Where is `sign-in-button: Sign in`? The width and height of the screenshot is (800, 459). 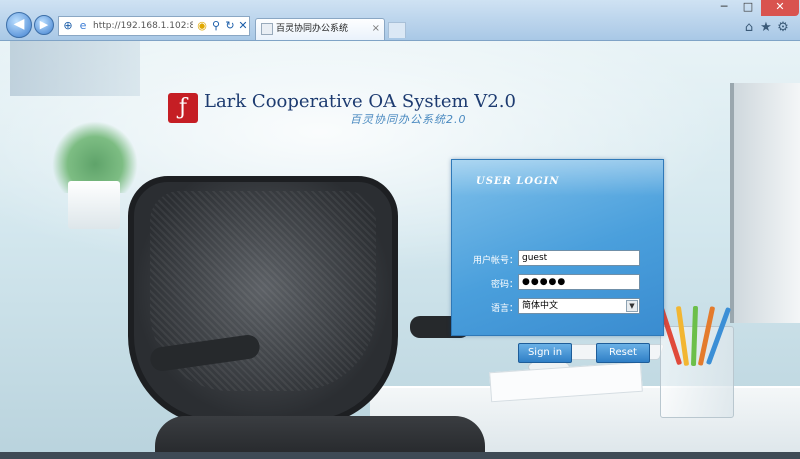 sign-in-button: Sign in is located at coordinates (545, 353).